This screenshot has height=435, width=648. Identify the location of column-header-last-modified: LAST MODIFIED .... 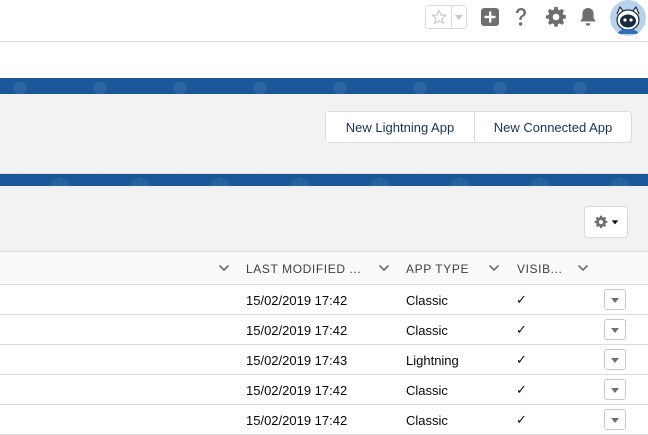
(303, 268).